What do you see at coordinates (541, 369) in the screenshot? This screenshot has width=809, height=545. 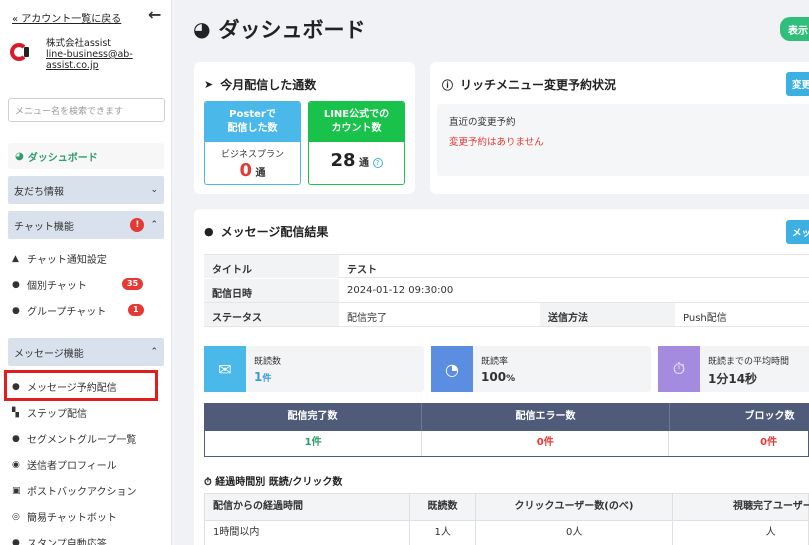 I see `kpi-read-rate: ◔ 既読率 100%` at bounding box center [541, 369].